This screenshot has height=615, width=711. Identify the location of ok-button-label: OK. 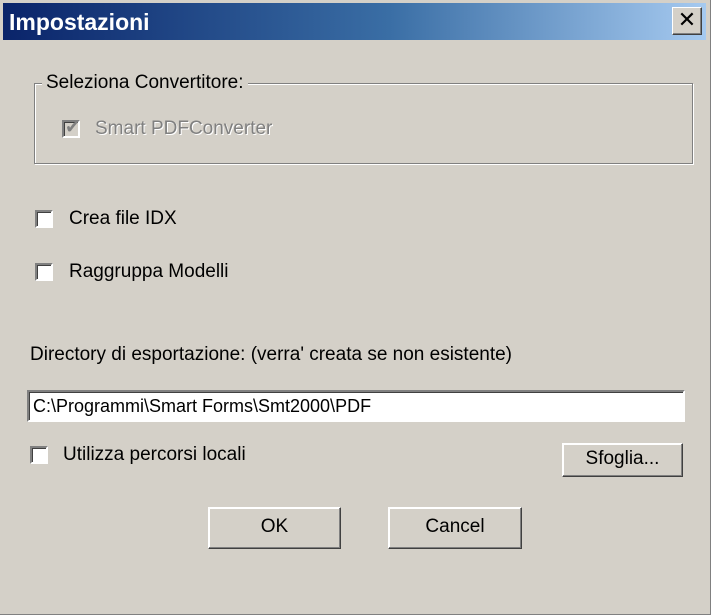
(274, 526).